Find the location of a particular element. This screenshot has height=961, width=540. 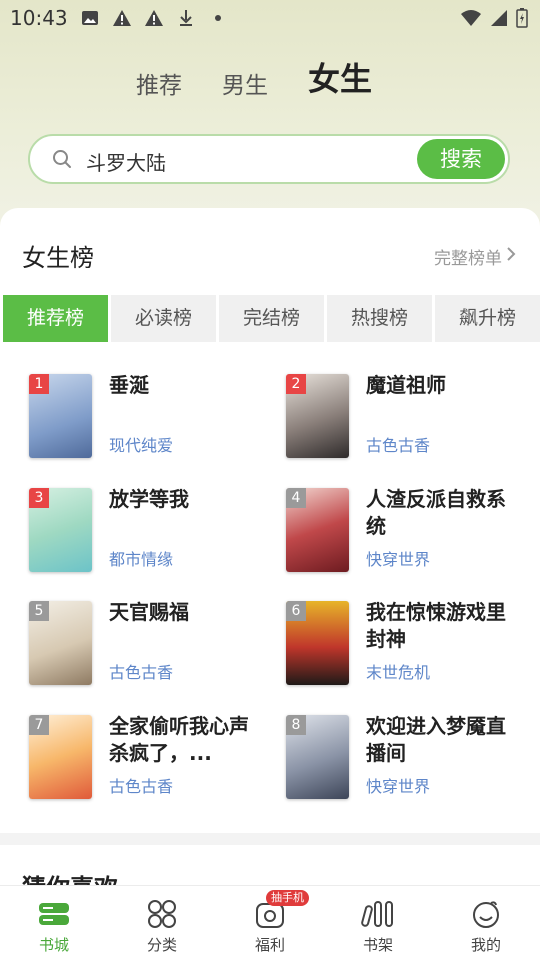

nav-label: 书城 is located at coordinates (53, 945).